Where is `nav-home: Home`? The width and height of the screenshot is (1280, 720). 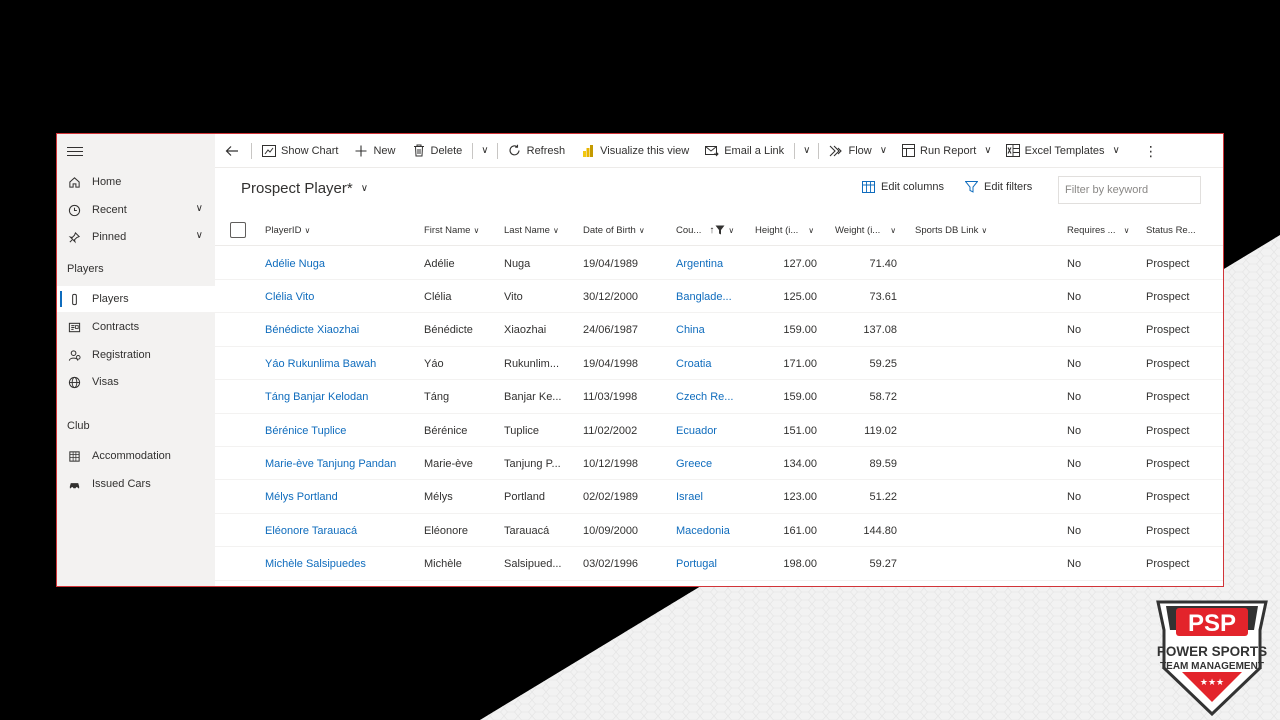 nav-home: Home is located at coordinates (136, 182).